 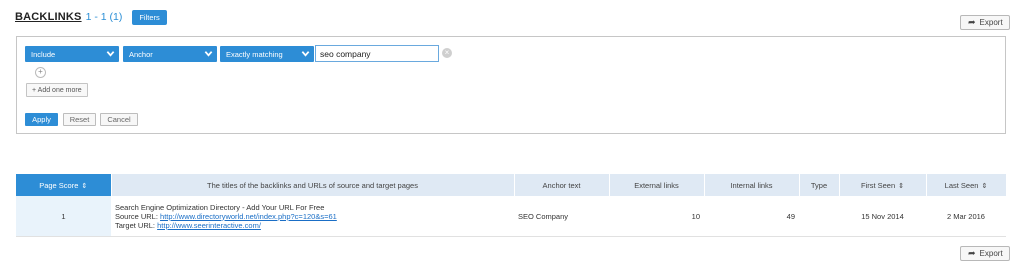 What do you see at coordinates (209, 225) in the screenshot?
I see `target-url-link: http://www.seerinteractive.com/` at bounding box center [209, 225].